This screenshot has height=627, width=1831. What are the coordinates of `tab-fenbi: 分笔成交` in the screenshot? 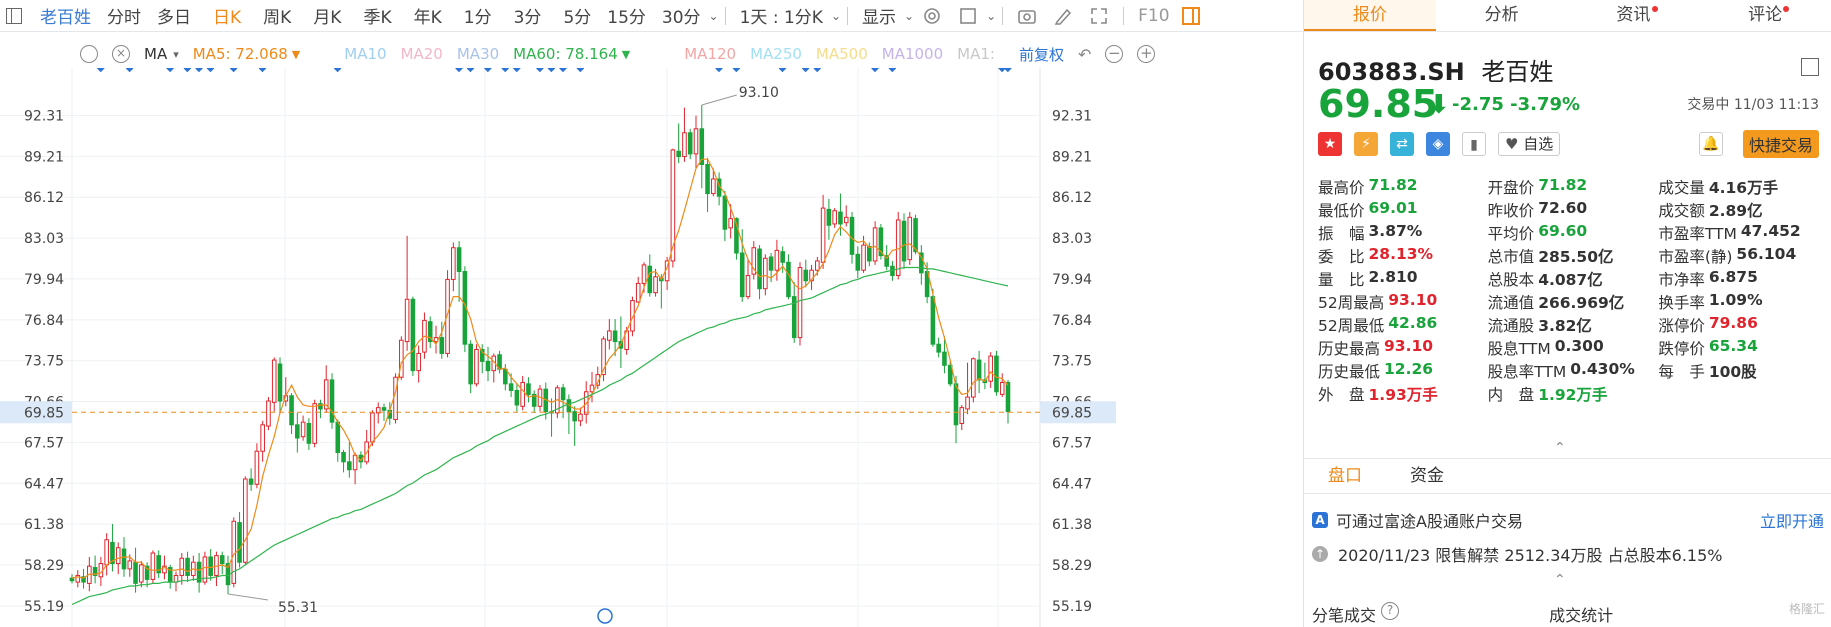 It's located at (1344, 614).